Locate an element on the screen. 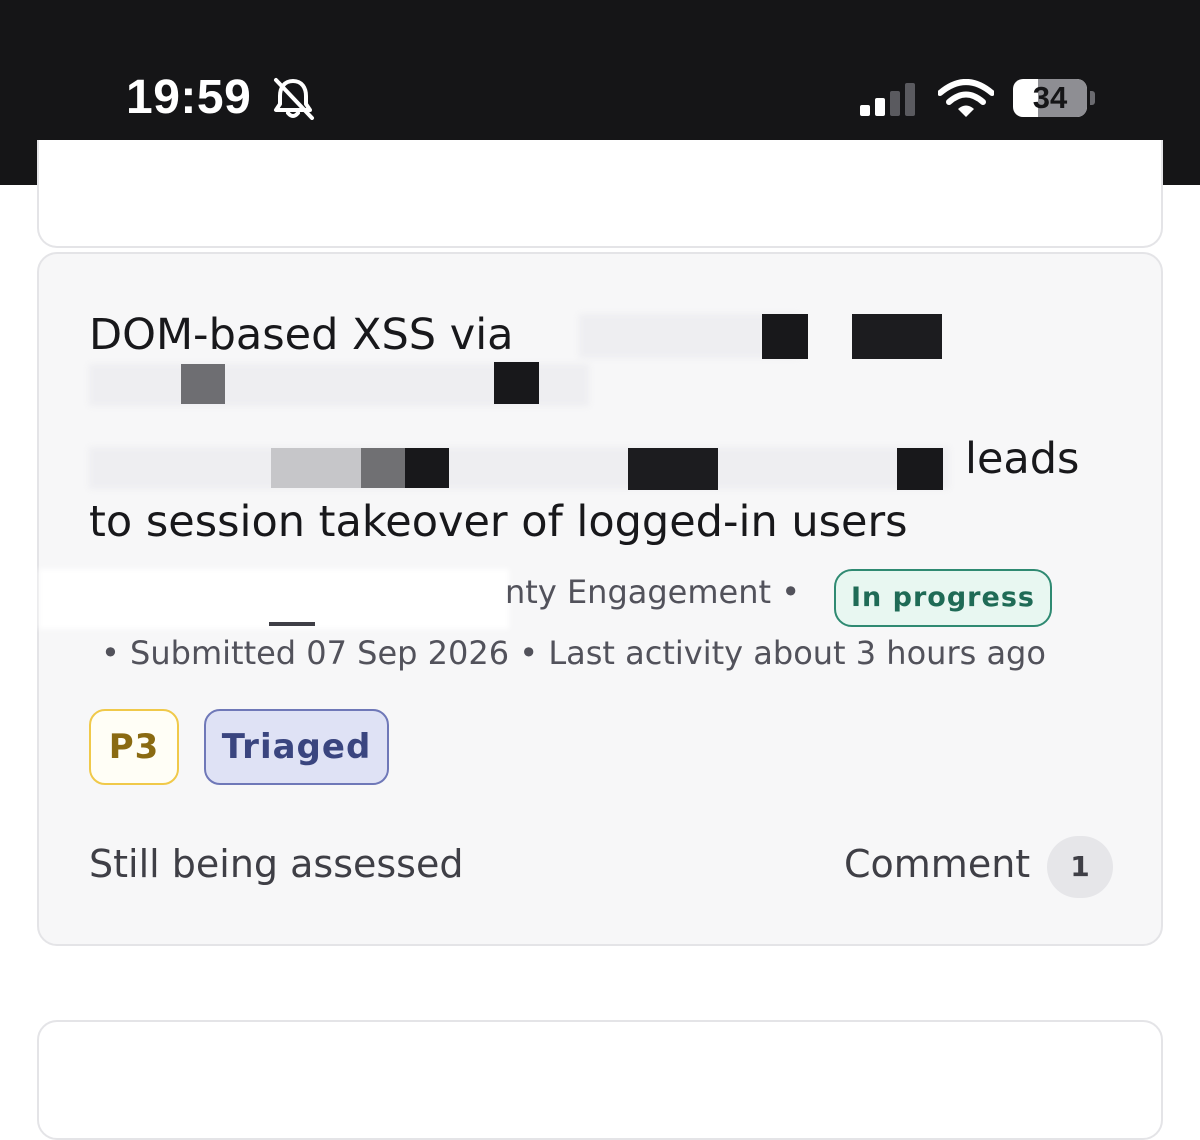 Image resolution: width=1200 pixels, height=1140 pixels. report-title-start: DOM-based XSS via is located at coordinates (301, 335).